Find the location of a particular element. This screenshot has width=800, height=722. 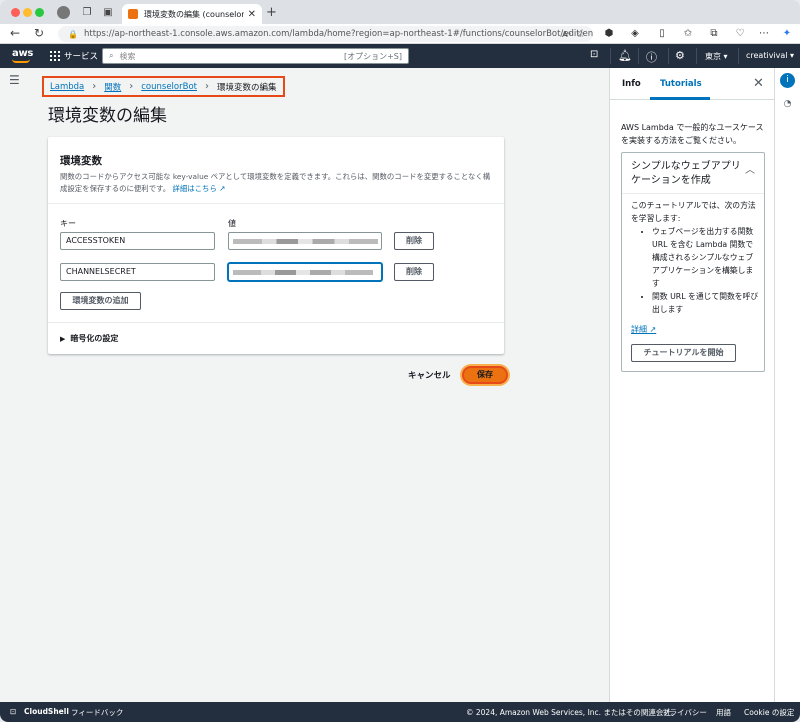

list-item: 関数 URL を通じて関数を呼び出します is located at coordinates (706, 303).